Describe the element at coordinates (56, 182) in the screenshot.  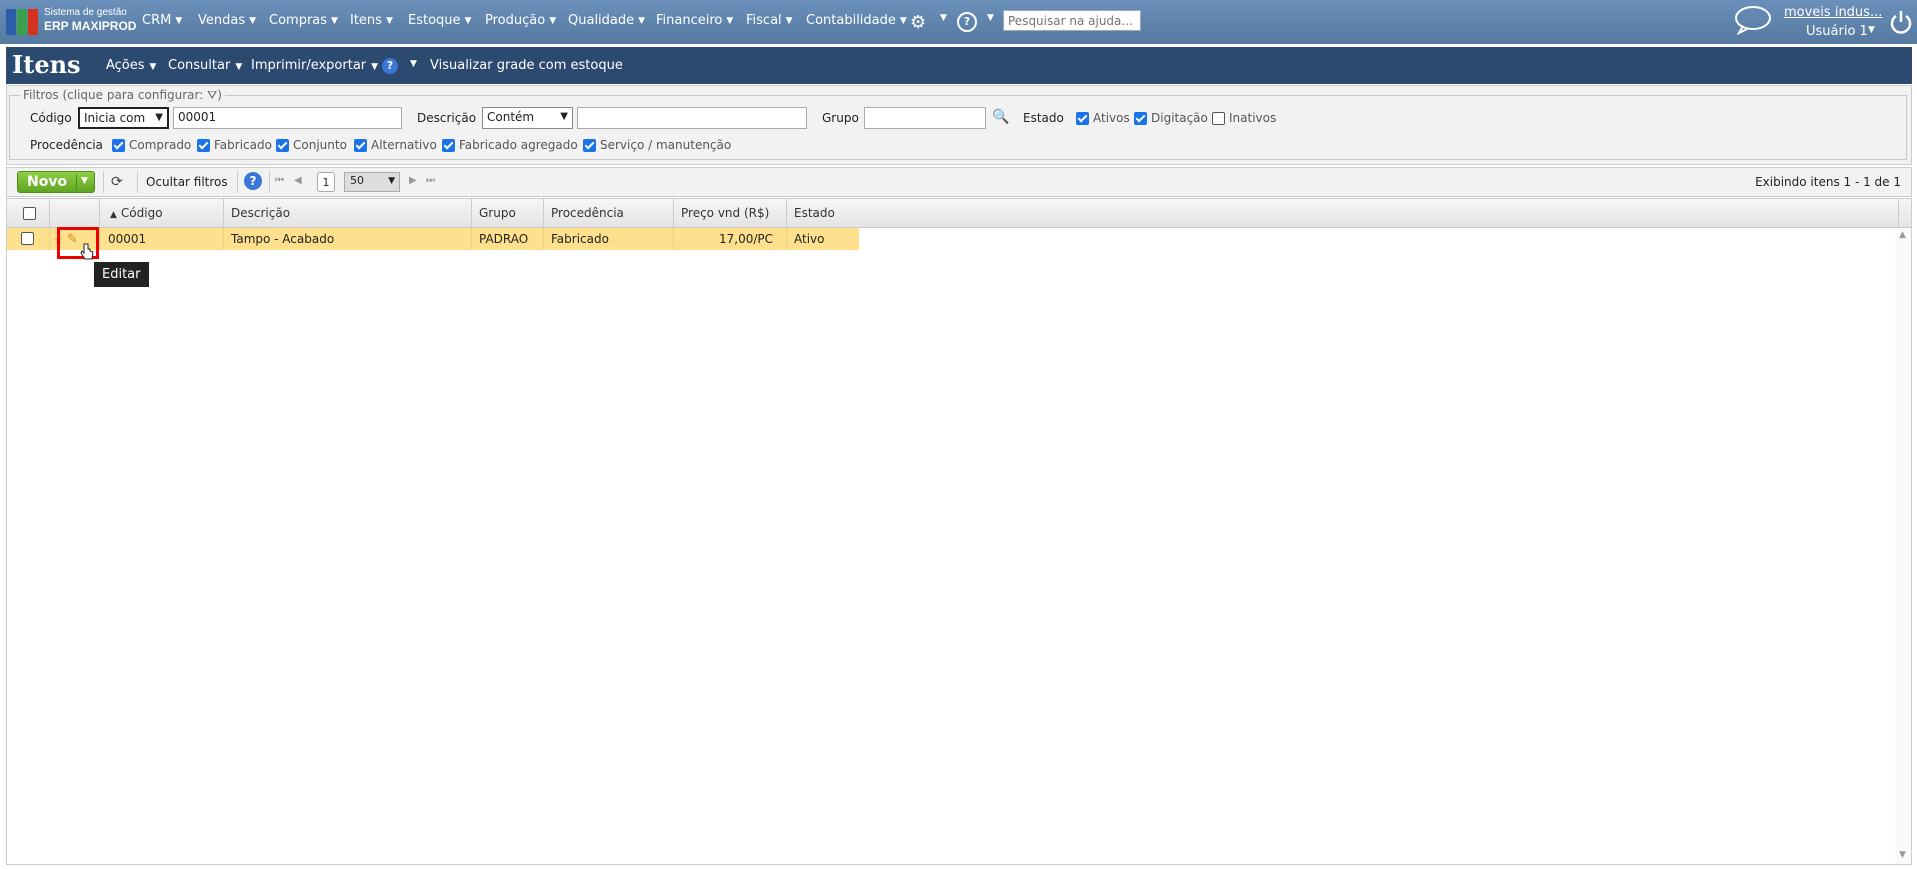
I see `new-button: Novo ▼` at that location.